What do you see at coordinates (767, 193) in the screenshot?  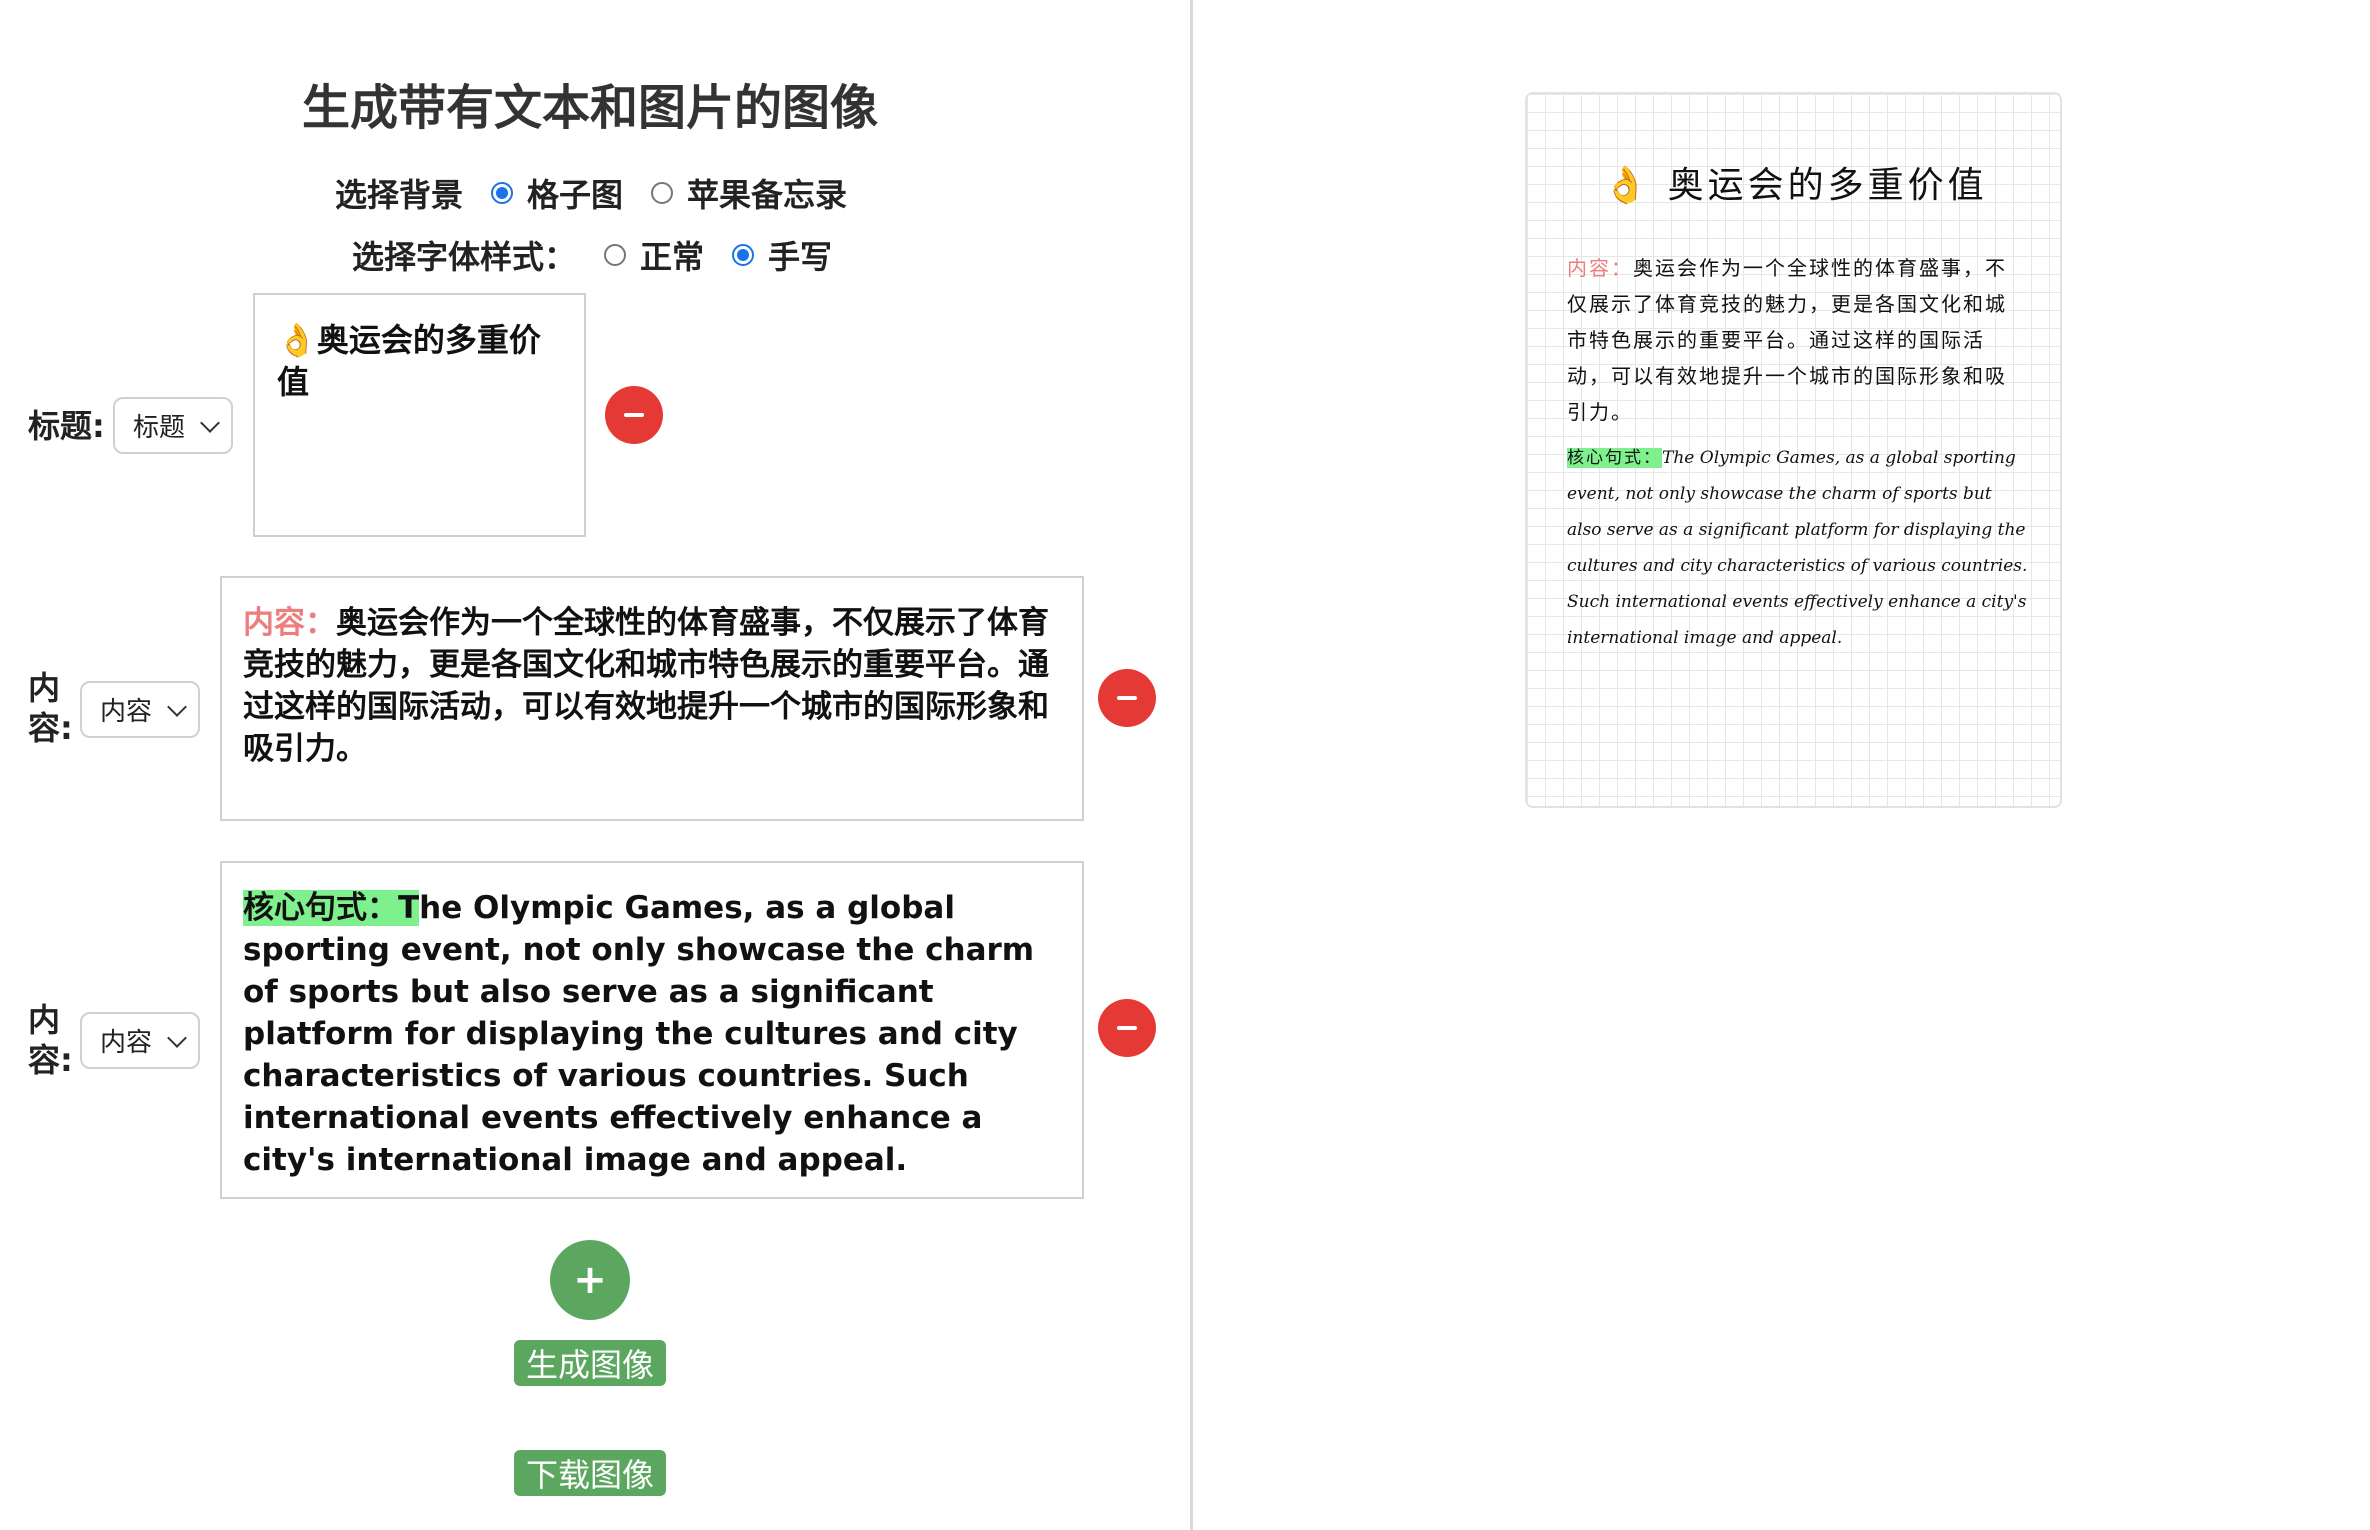 I see `radio-apple-notes-label: 苹果备忘录` at bounding box center [767, 193].